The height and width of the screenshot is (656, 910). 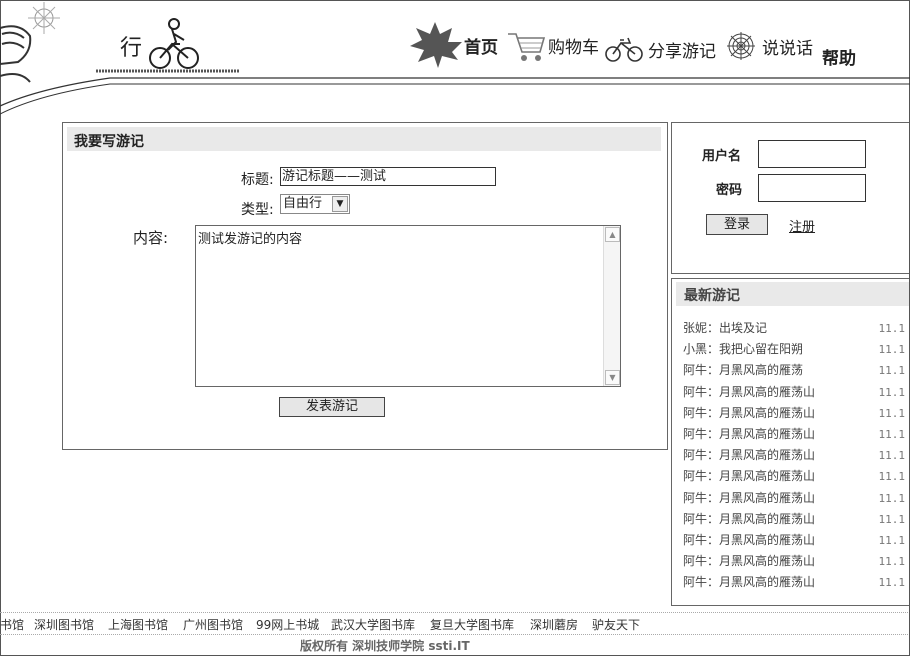 I want to click on footer-divider, so click(x=454, y=634).